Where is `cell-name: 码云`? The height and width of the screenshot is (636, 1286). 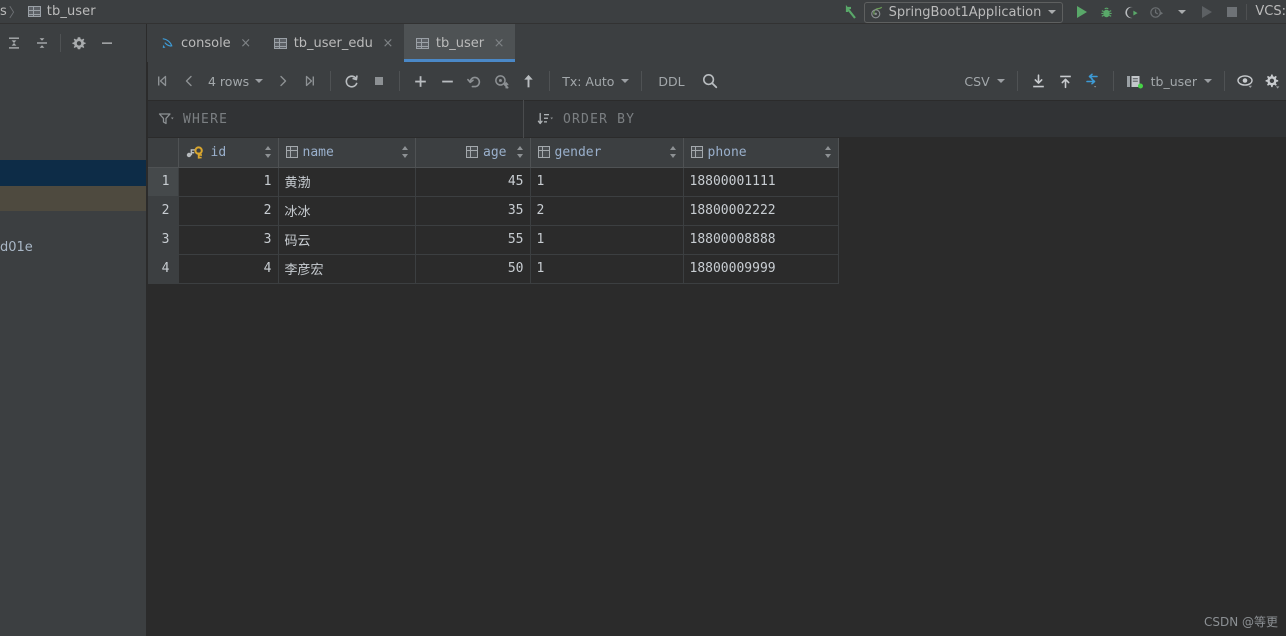
cell-name: 码云 is located at coordinates (347, 240).